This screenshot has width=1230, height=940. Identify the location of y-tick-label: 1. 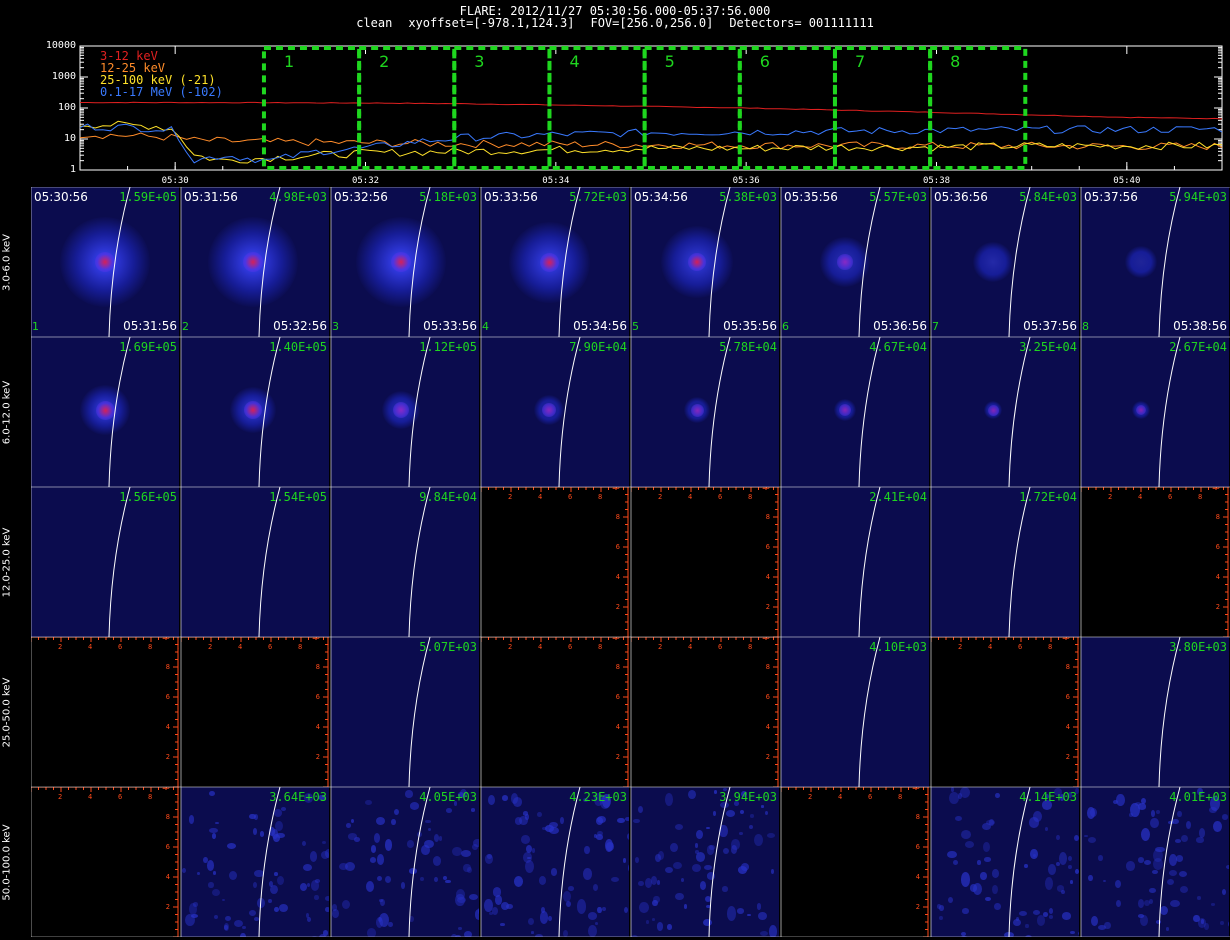
(72, 169).